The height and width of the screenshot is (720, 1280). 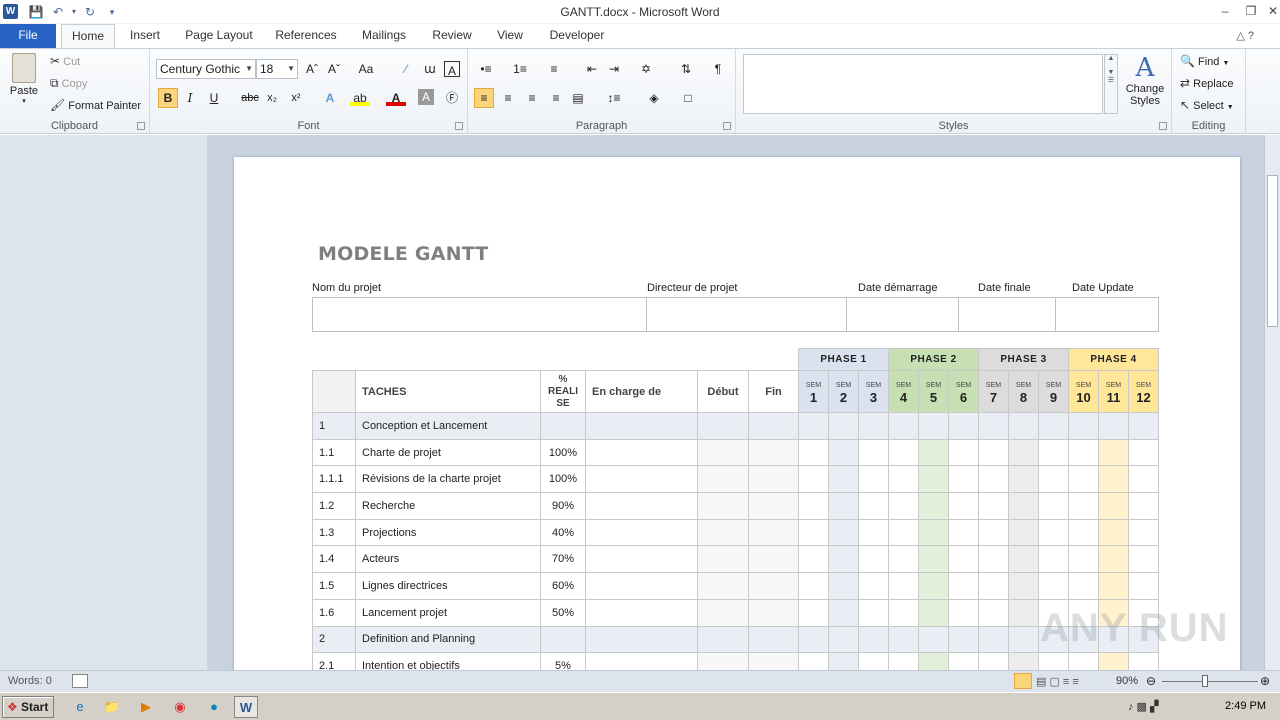 I want to click on task-pct: 90%, so click(x=563, y=506).